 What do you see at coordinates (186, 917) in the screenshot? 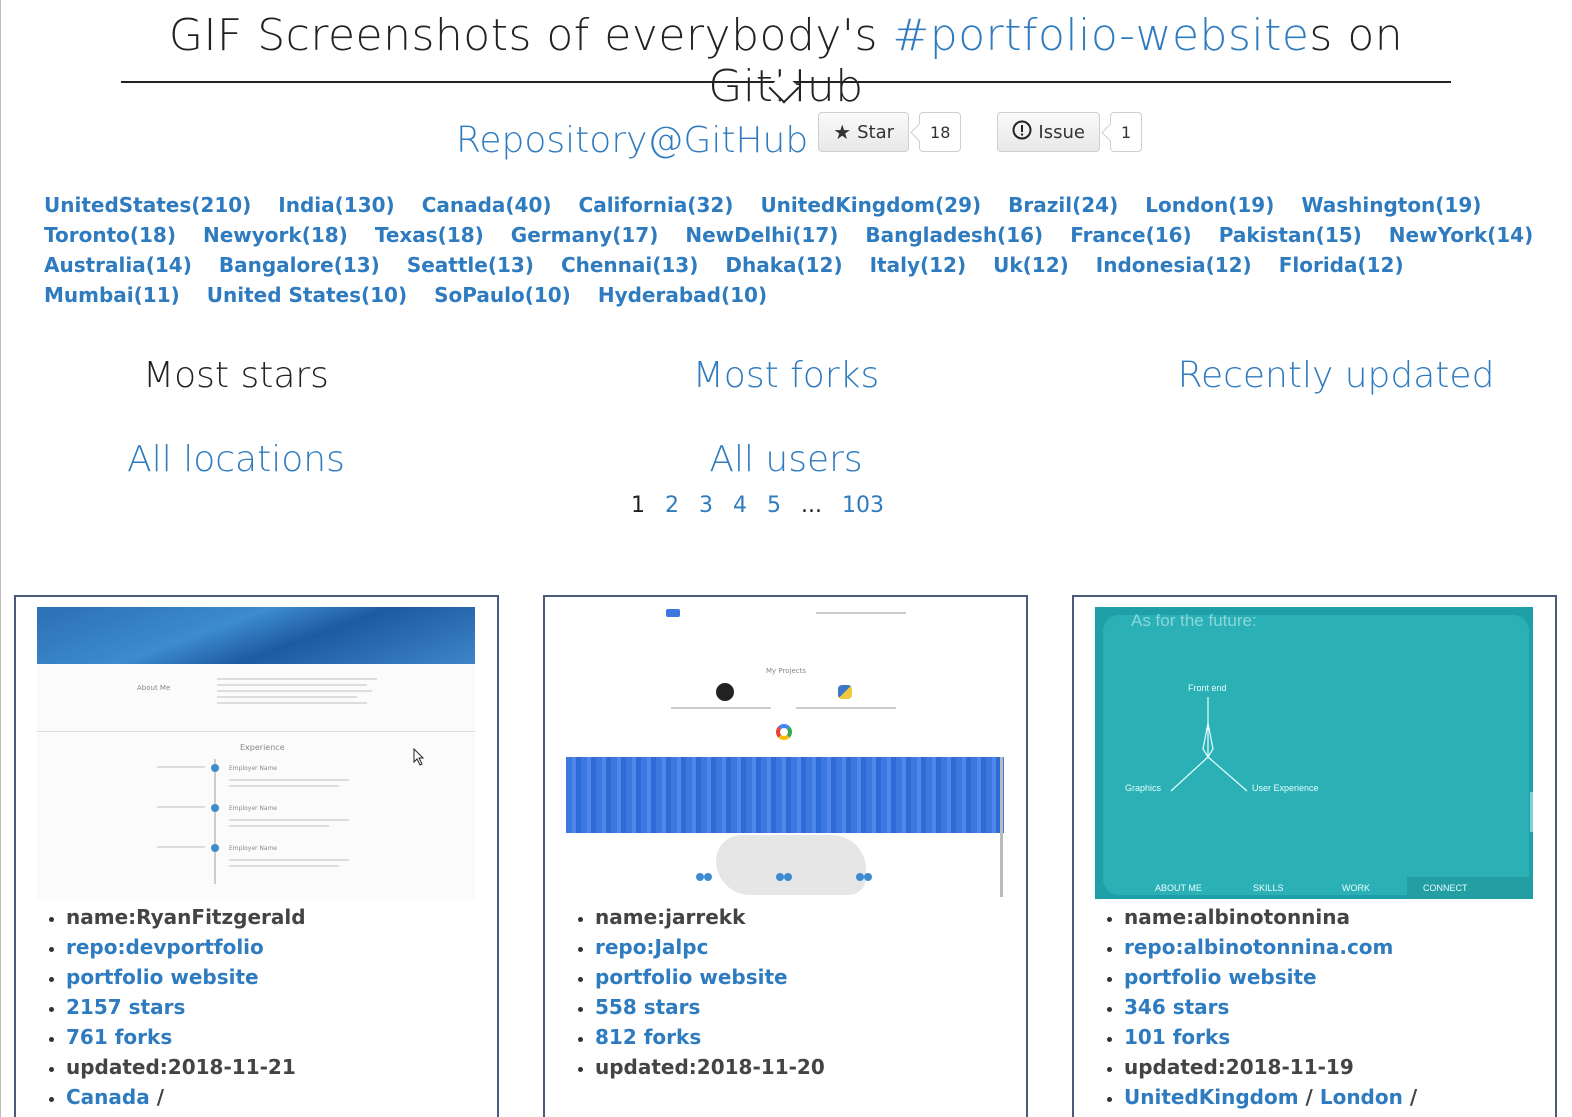
I see `card-user: name:RyanFitzgerald` at bounding box center [186, 917].